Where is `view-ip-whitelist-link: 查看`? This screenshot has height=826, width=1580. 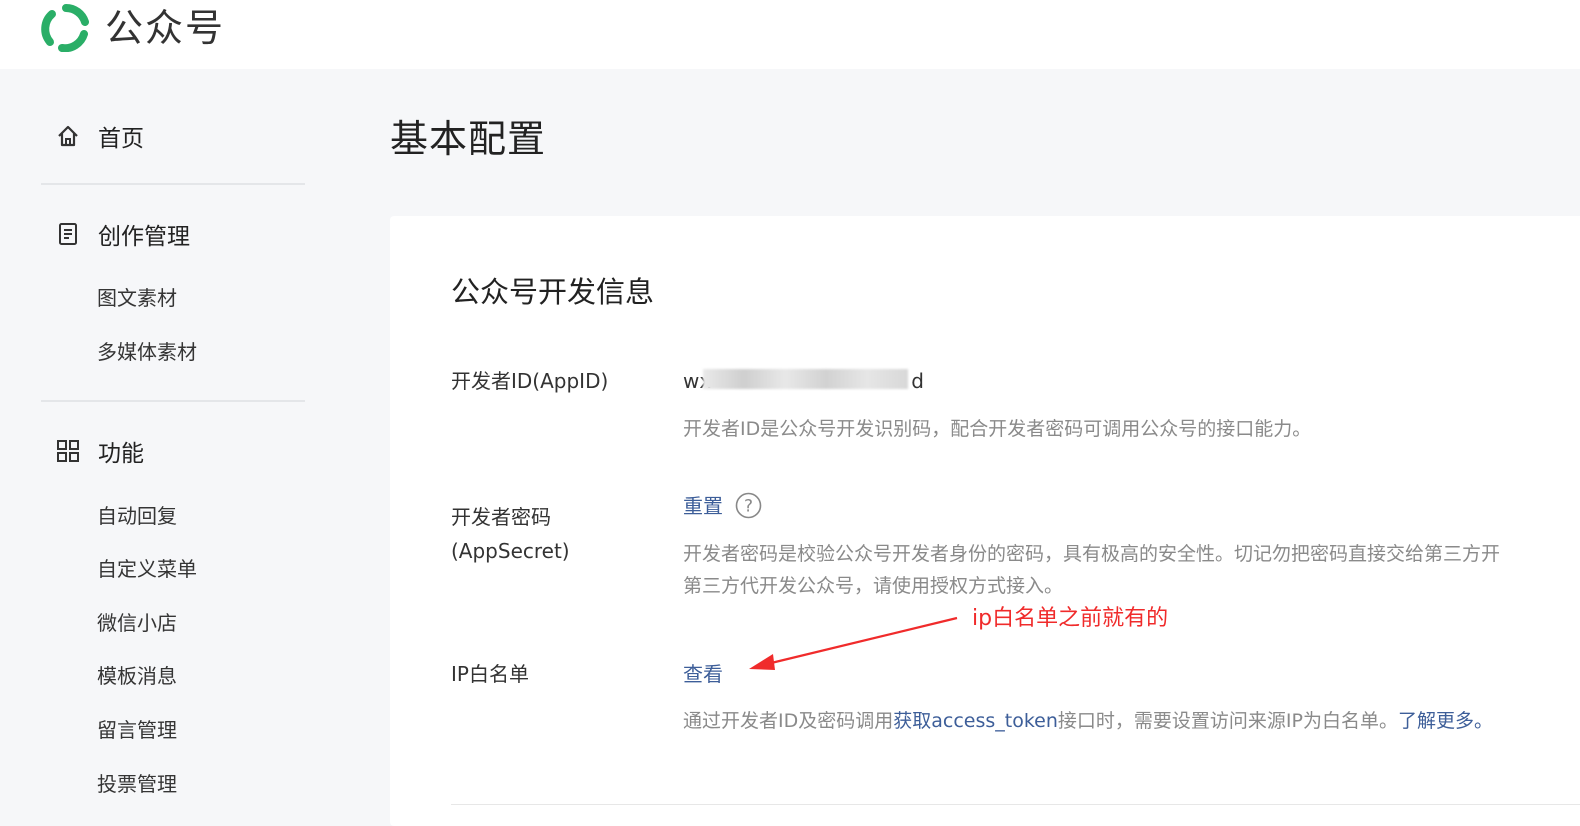
view-ip-whitelist-link: 查看 is located at coordinates (703, 674).